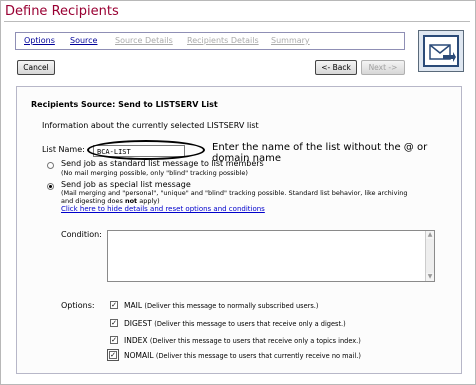 This screenshot has width=476, height=385. What do you see at coordinates (144, 40) in the screenshot?
I see `tab-source-details: Source Details` at bounding box center [144, 40].